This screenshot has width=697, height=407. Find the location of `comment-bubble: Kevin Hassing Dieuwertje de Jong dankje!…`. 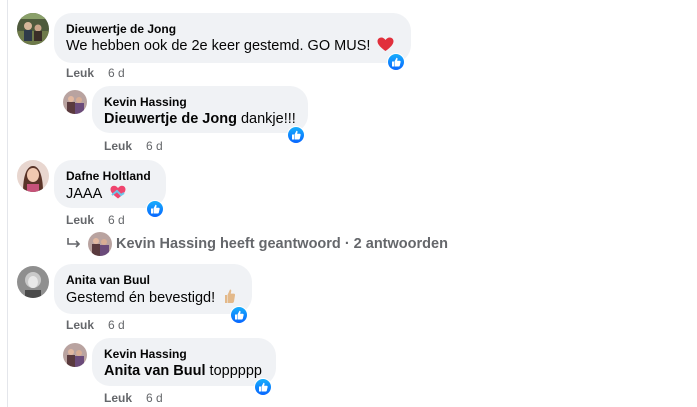

comment-bubble: Kevin Hassing Dieuwertje de Jong dankje!… is located at coordinates (200, 109).